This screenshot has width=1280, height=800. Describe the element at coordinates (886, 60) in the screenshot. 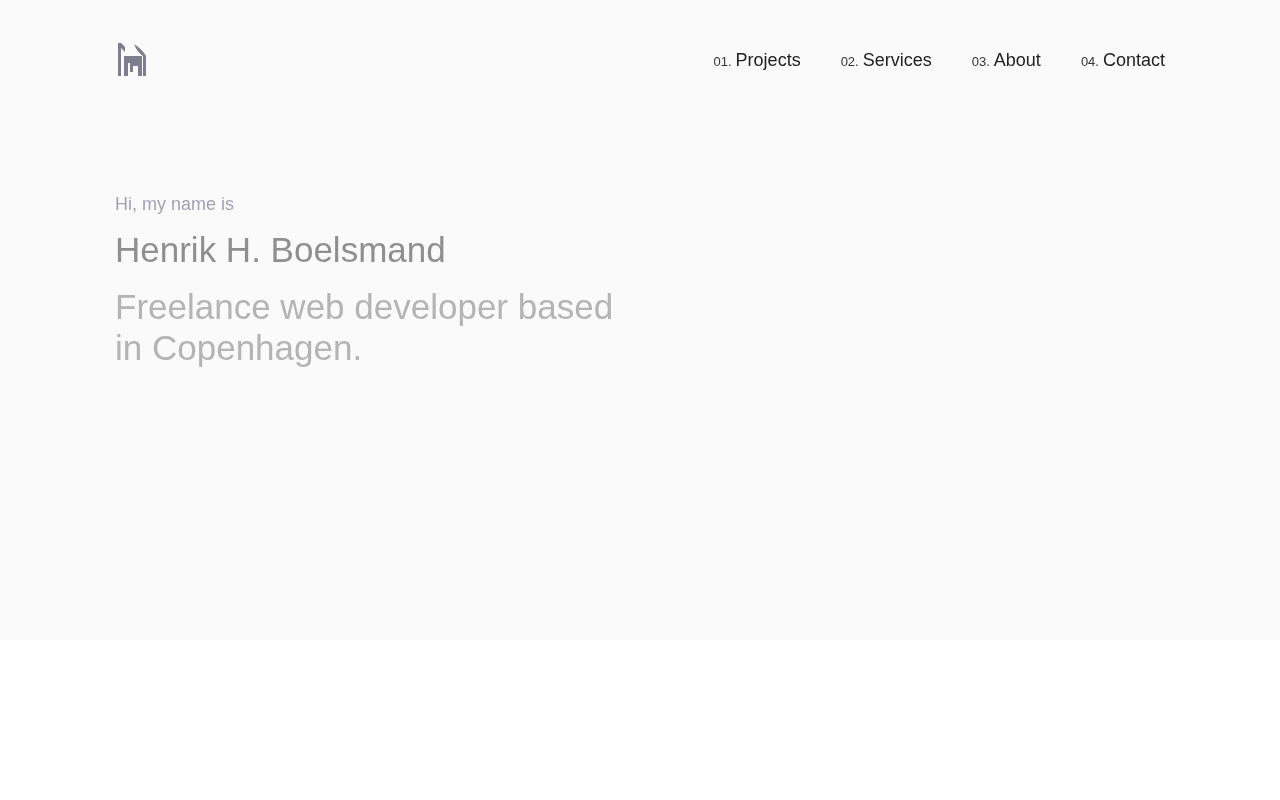

I see `nav-link: 02. Services` at that location.